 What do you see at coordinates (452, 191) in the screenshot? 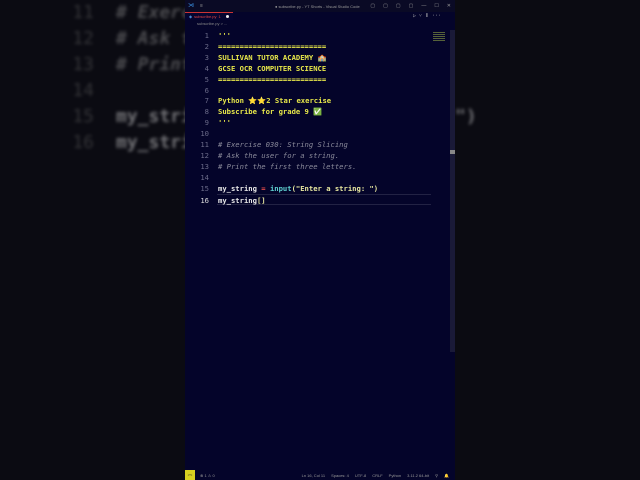
I see `vertical-scrollbar` at bounding box center [452, 191].